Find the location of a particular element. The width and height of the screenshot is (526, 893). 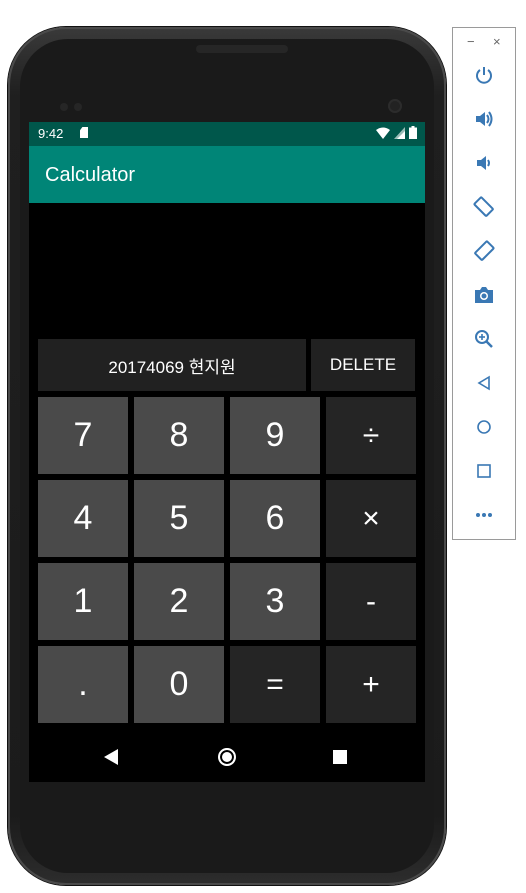

zoom-icon is located at coordinates (484, 339).